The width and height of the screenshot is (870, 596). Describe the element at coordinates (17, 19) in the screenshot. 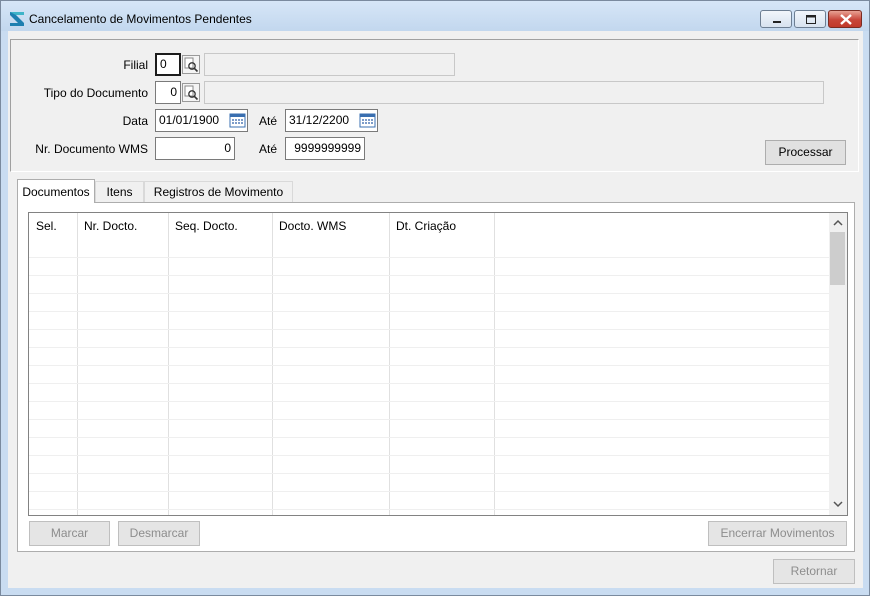

I see `app-logo-icon` at that location.